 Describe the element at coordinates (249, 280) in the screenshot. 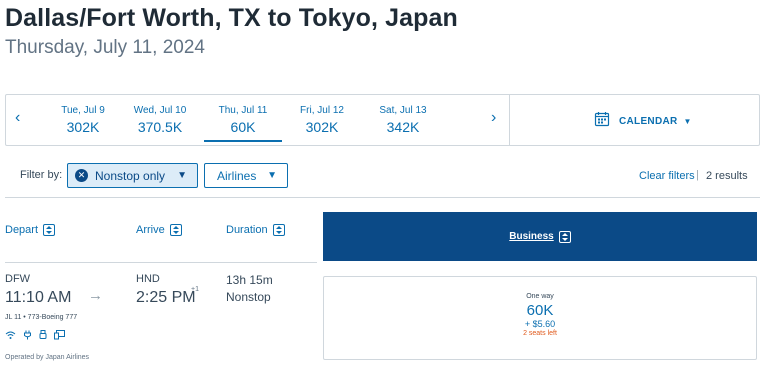

I see `flight-duration: 13h 15m` at that location.